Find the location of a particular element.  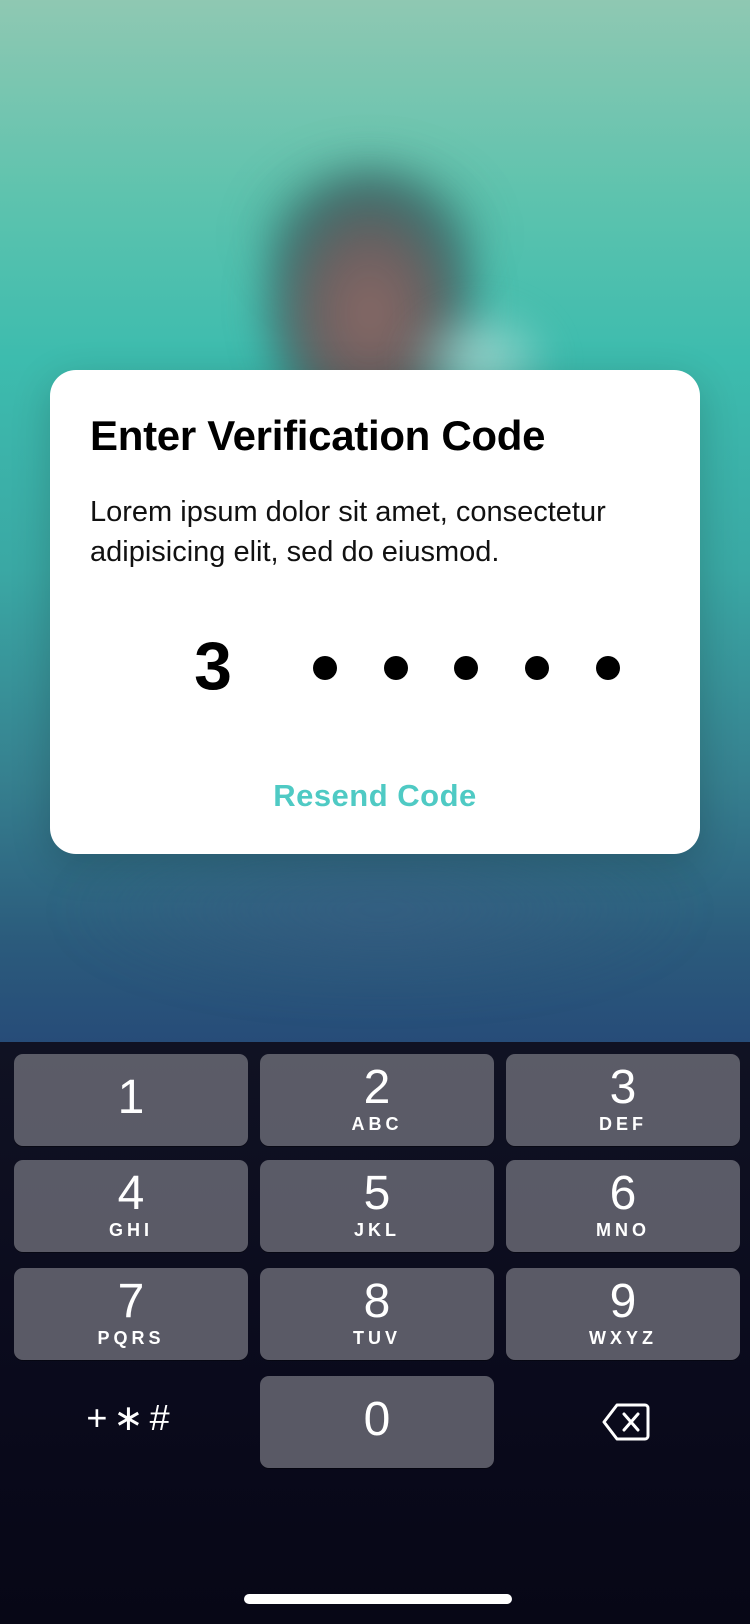

key-number: 5 is located at coordinates (377, 1193).